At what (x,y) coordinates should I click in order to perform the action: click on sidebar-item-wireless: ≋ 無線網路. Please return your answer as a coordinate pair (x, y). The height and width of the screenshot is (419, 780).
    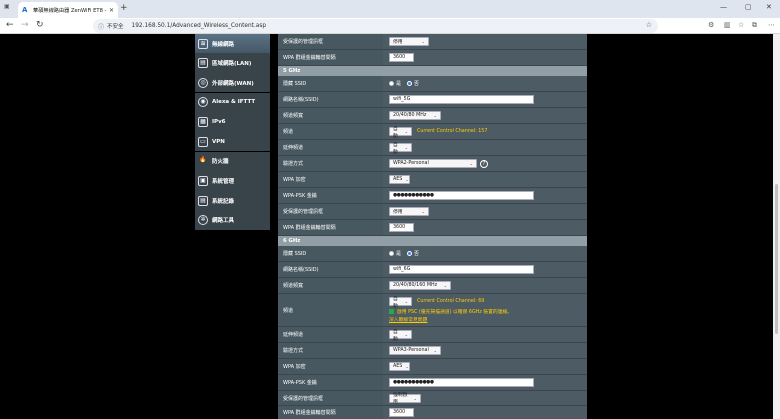
    Looking at the image, I should click on (232, 43).